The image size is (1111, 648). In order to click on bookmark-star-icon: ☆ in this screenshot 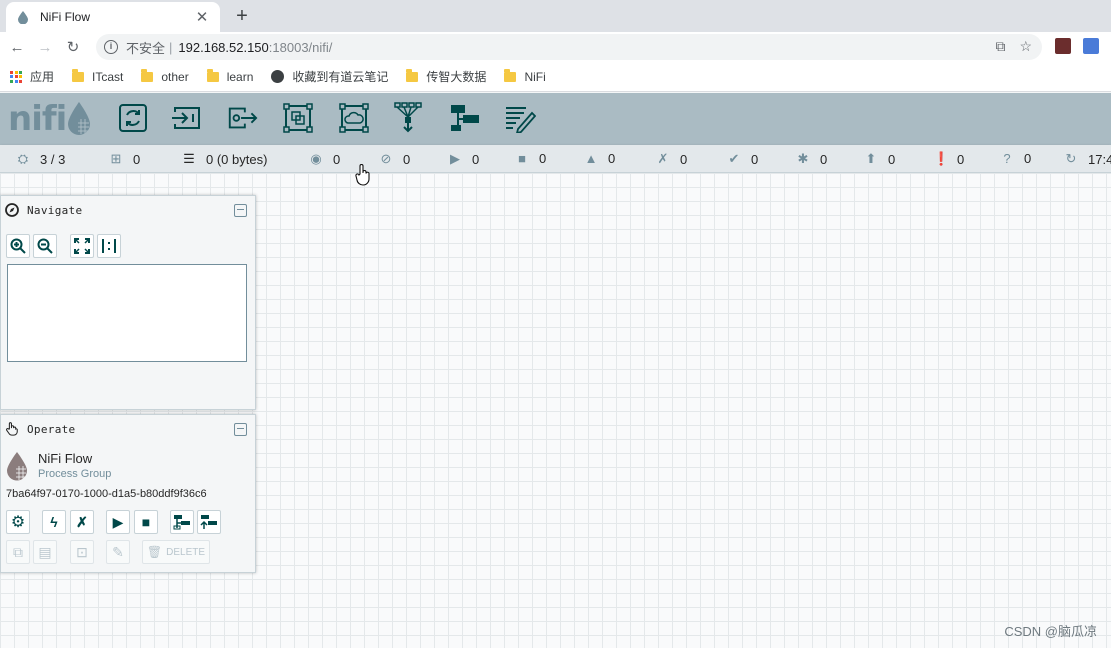, I will do `click(1025, 46)`.